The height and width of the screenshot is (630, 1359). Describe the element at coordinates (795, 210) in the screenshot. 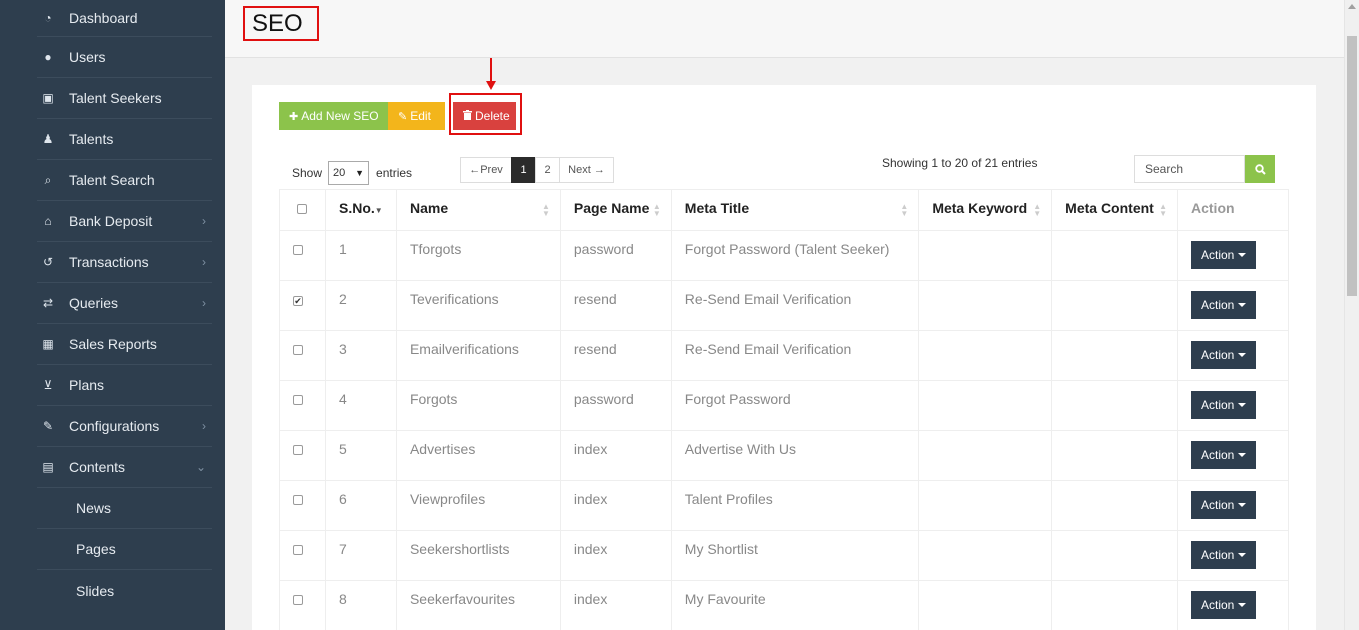

I see `column-meta-title: Meta Title ▲ ▼` at that location.